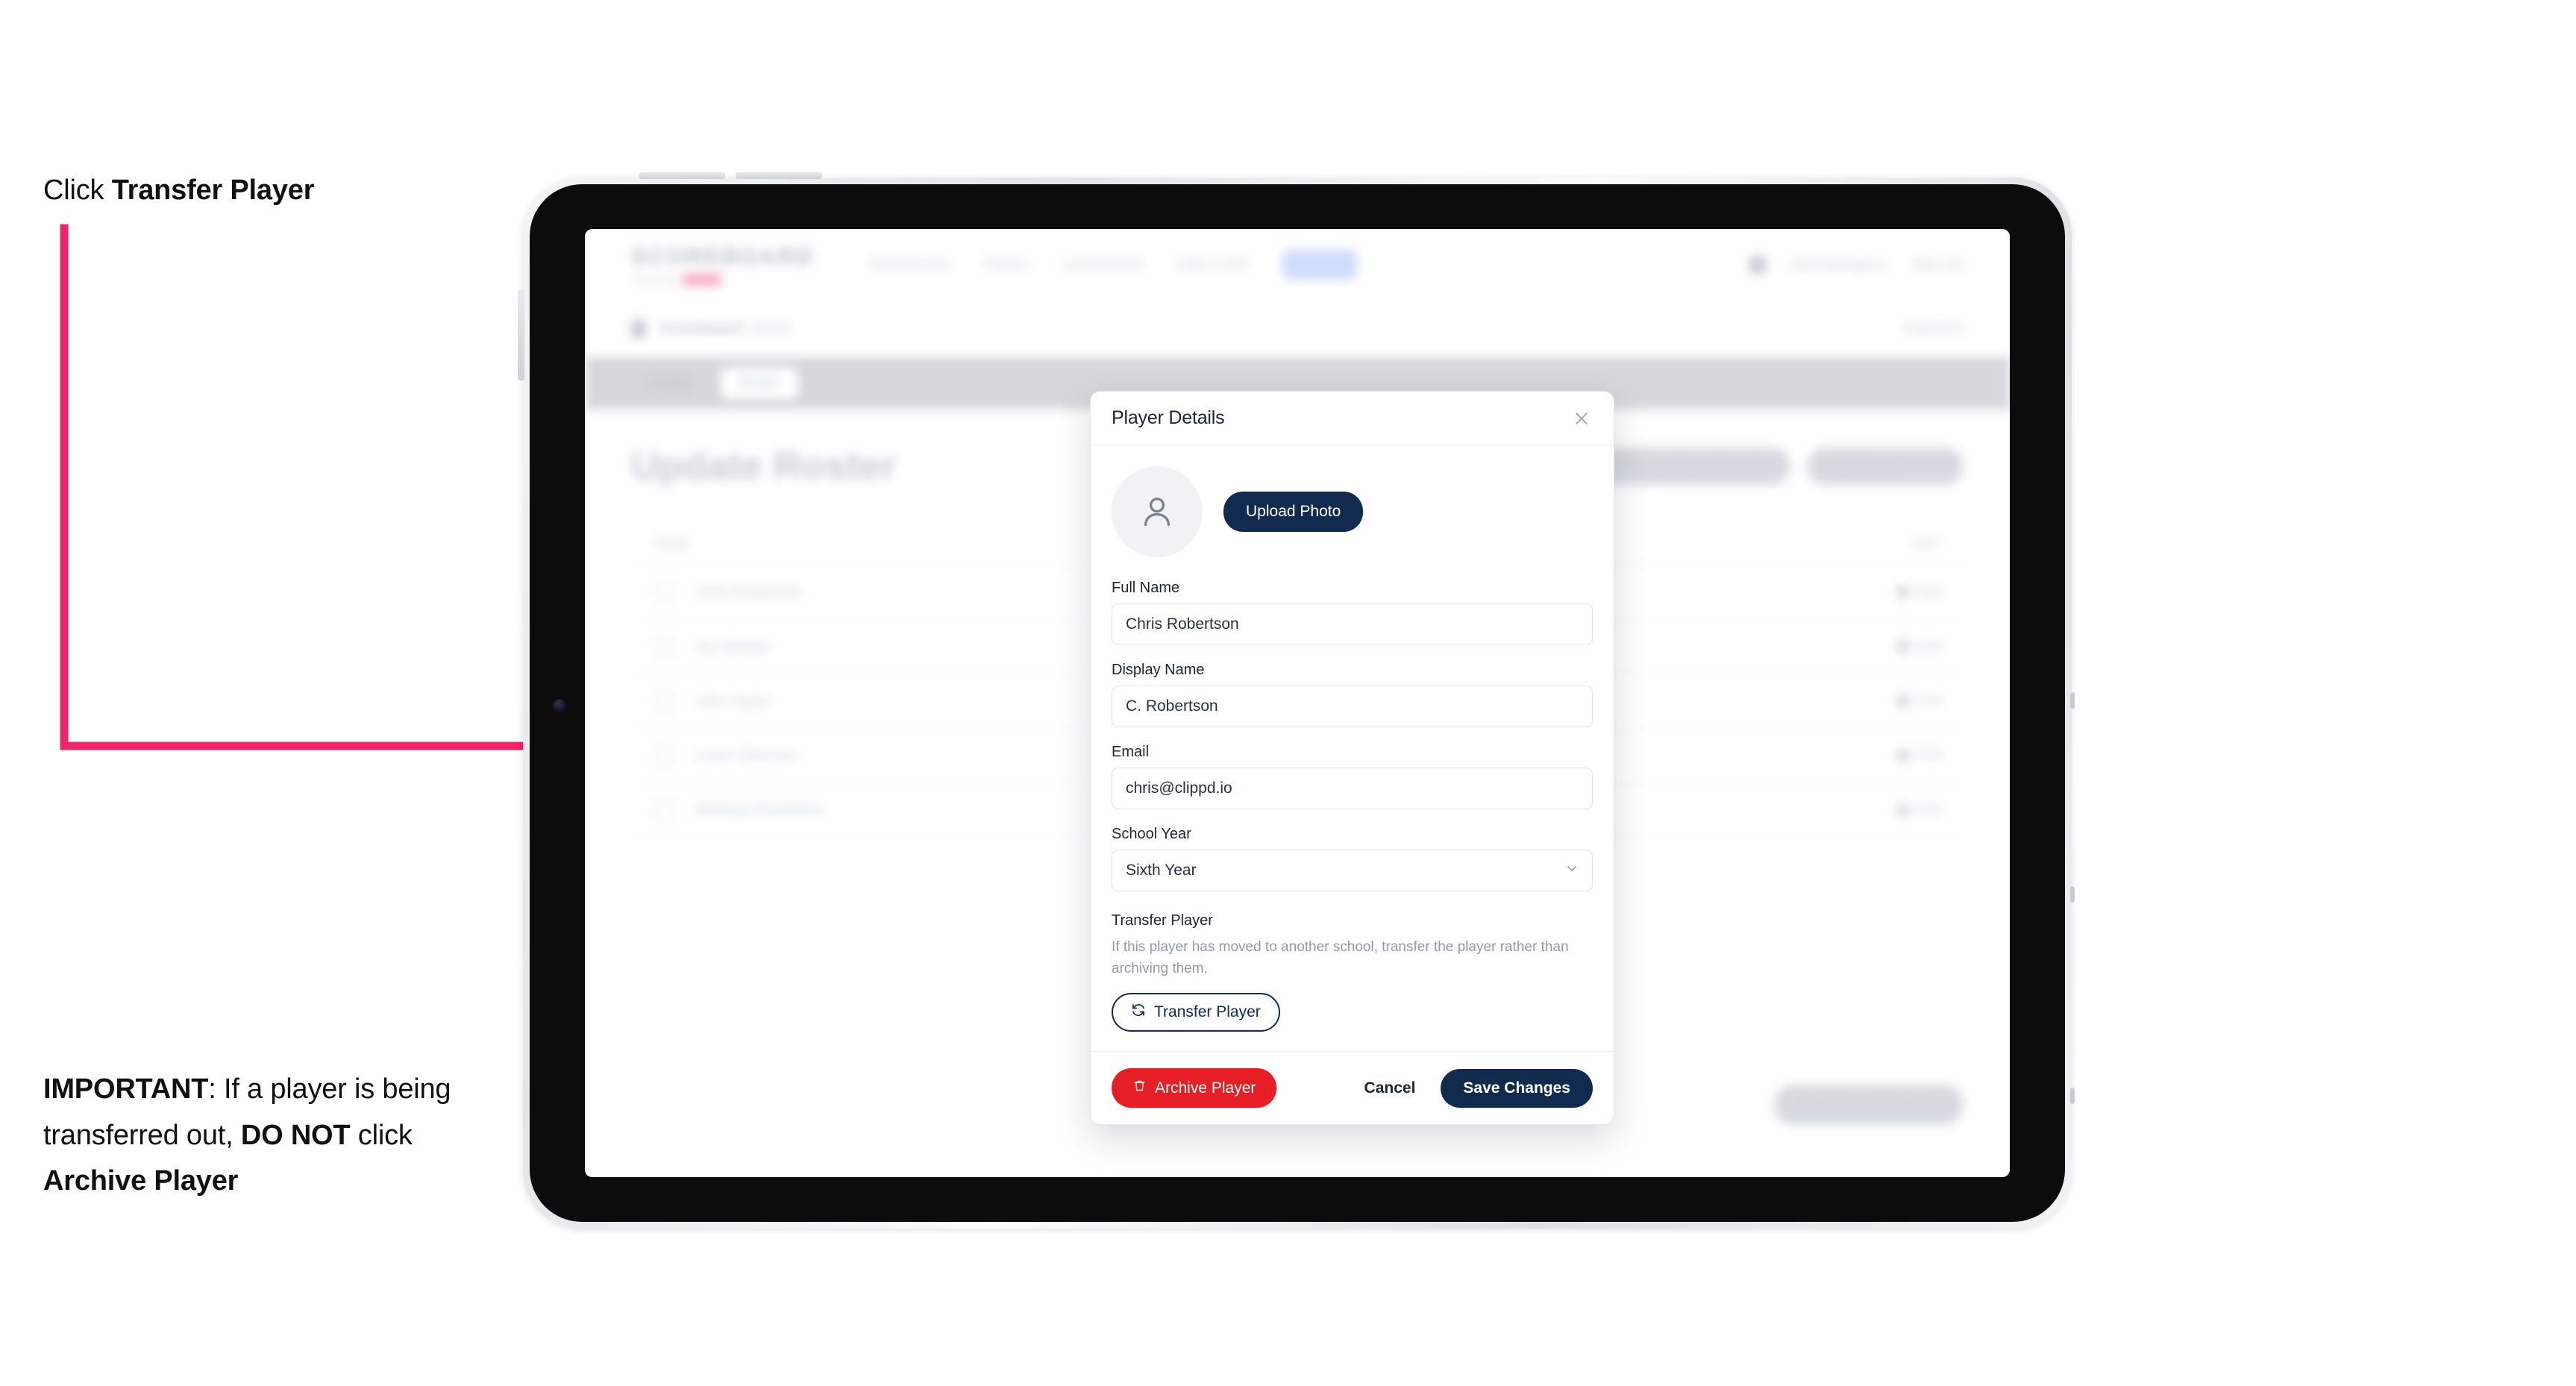  Describe the element at coordinates (746, 755) in the screenshot. I see `row-player-name: Lewis Sherman` at that location.